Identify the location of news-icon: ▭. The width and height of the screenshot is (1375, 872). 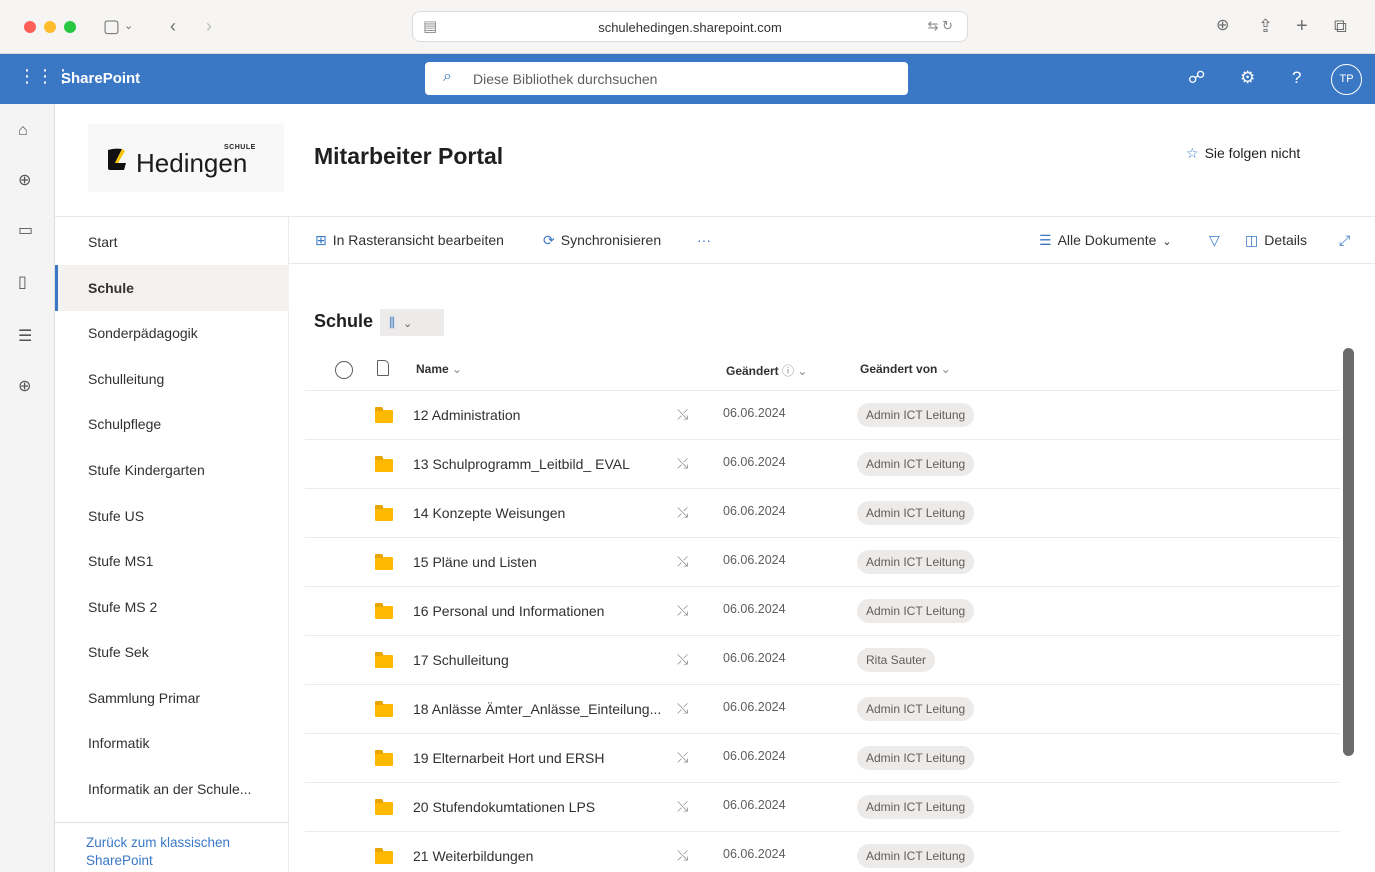
(25, 230).